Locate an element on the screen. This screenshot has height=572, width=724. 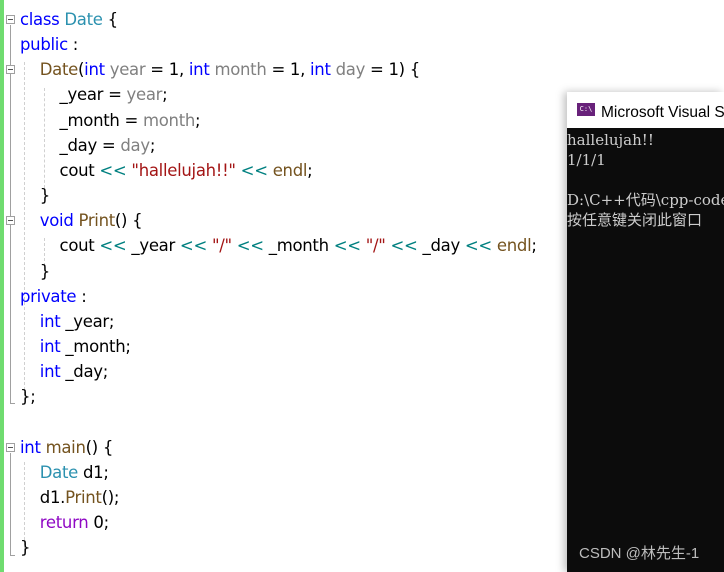
code-line: int main() { is located at coordinates (66, 447).